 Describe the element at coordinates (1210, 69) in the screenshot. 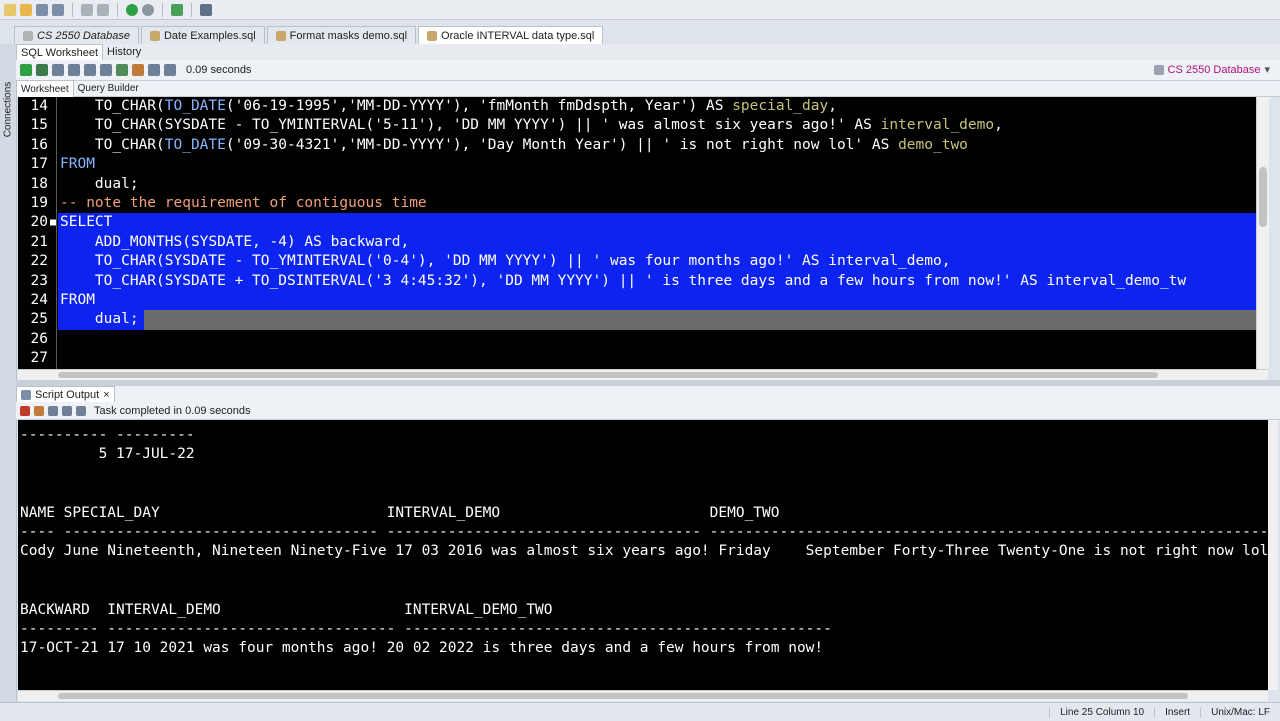

I see `connection-selector: CS 2550 Database ▾` at that location.